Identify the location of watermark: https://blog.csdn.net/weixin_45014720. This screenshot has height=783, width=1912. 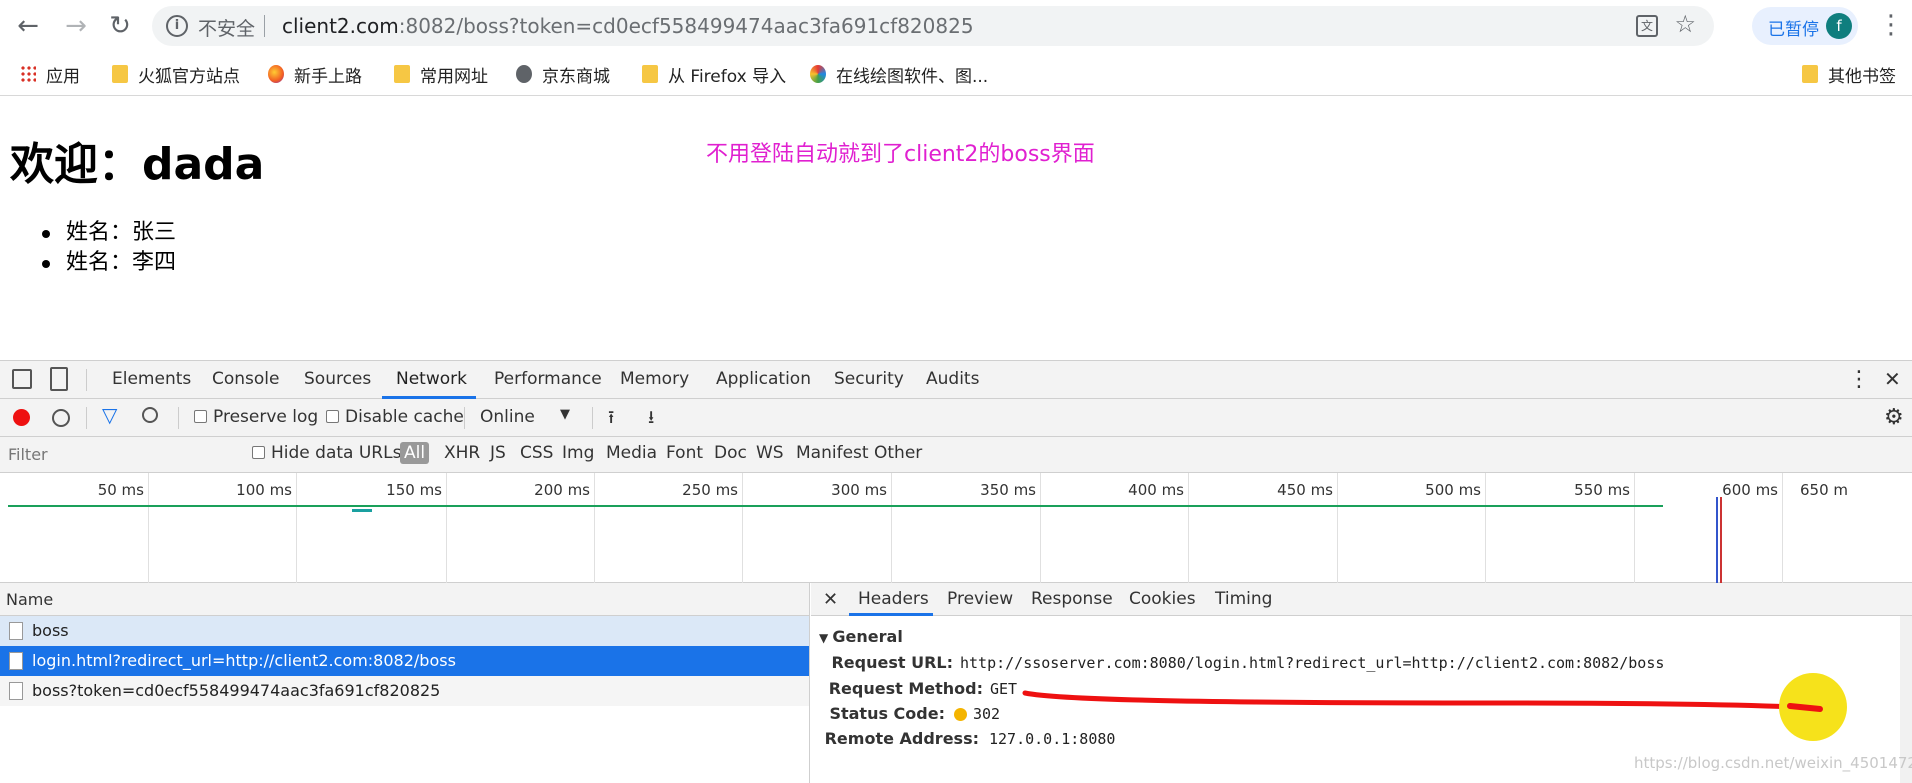
(1773, 763).